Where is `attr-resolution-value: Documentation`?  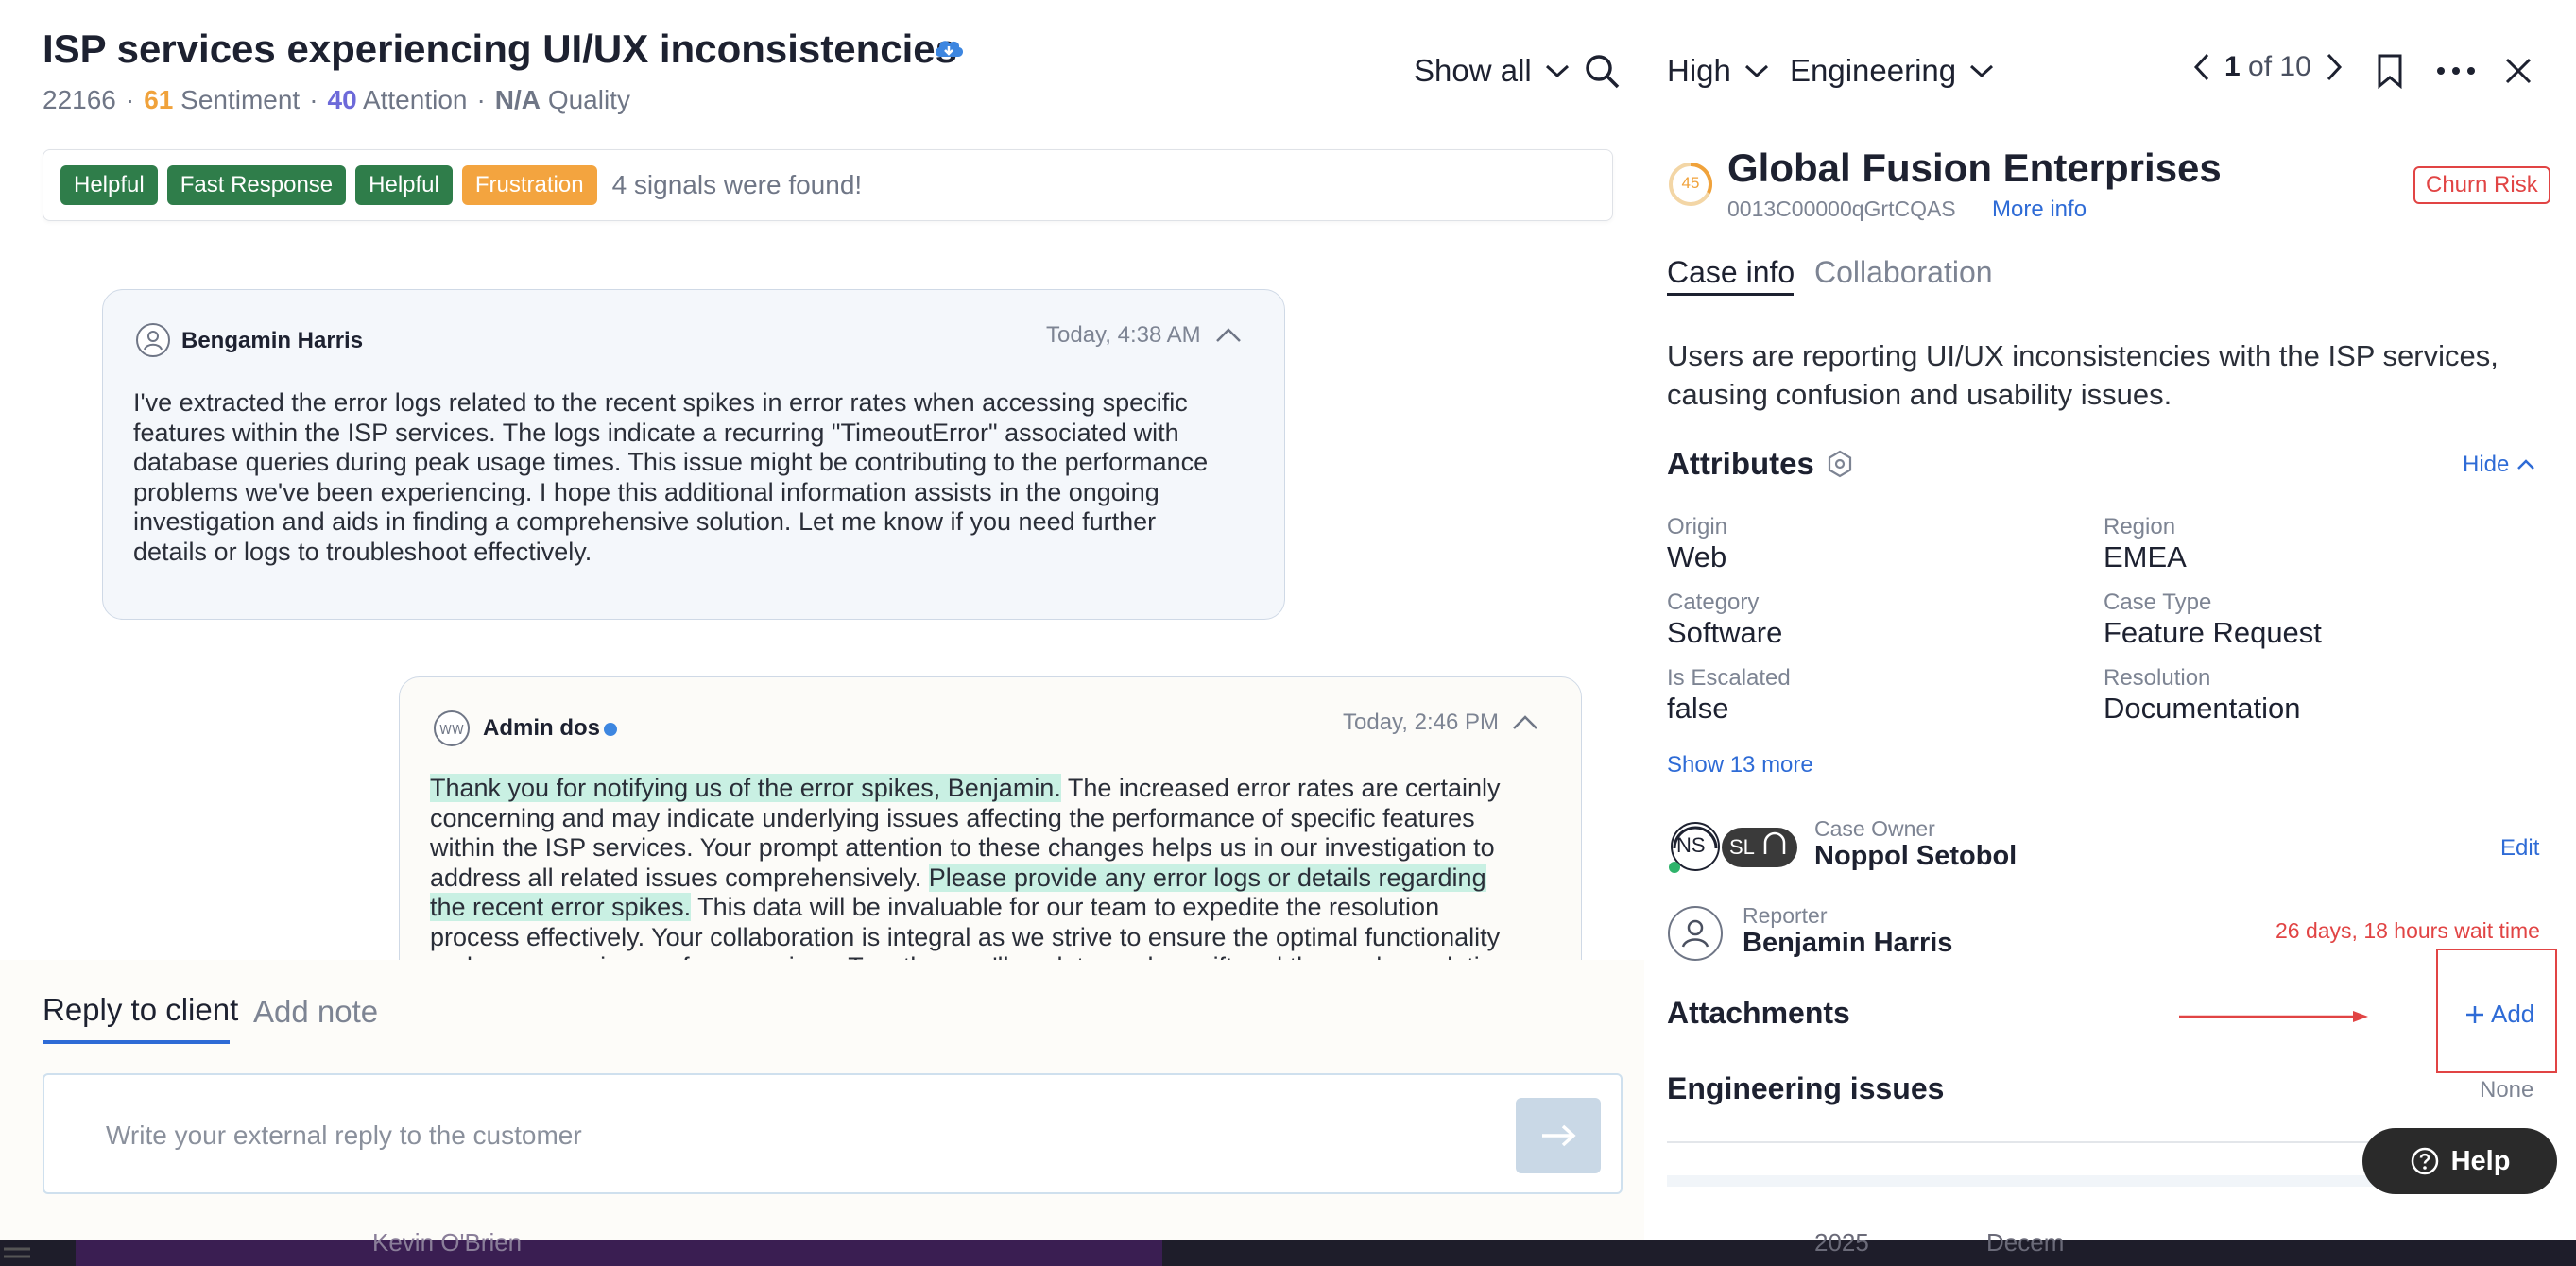
attr-resolution-value: Documentation is located at coordinates (2202, 708).